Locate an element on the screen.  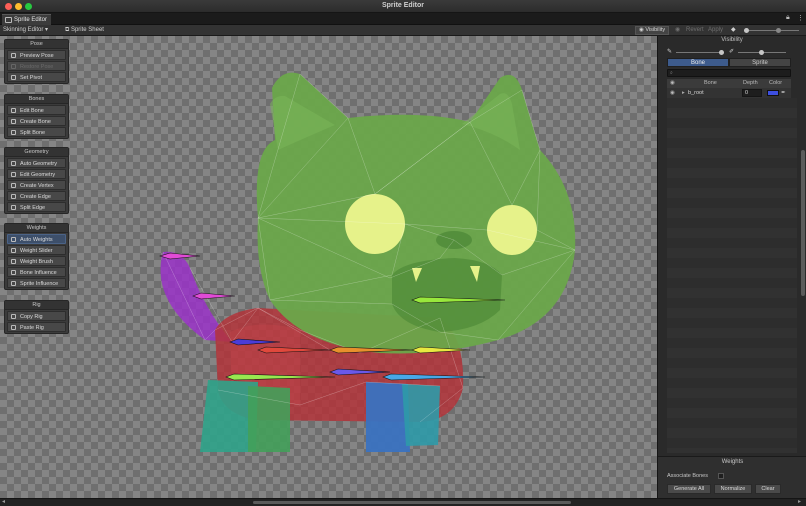
split-edge-icon is located at coordinates (13, 207).